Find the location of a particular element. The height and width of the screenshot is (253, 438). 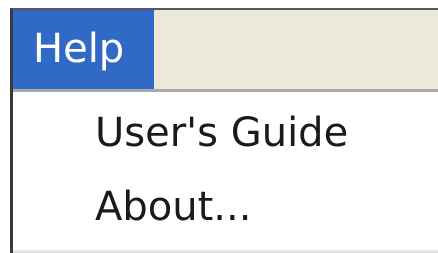

menu-bottom-edge is located at coordinates (225, 251).